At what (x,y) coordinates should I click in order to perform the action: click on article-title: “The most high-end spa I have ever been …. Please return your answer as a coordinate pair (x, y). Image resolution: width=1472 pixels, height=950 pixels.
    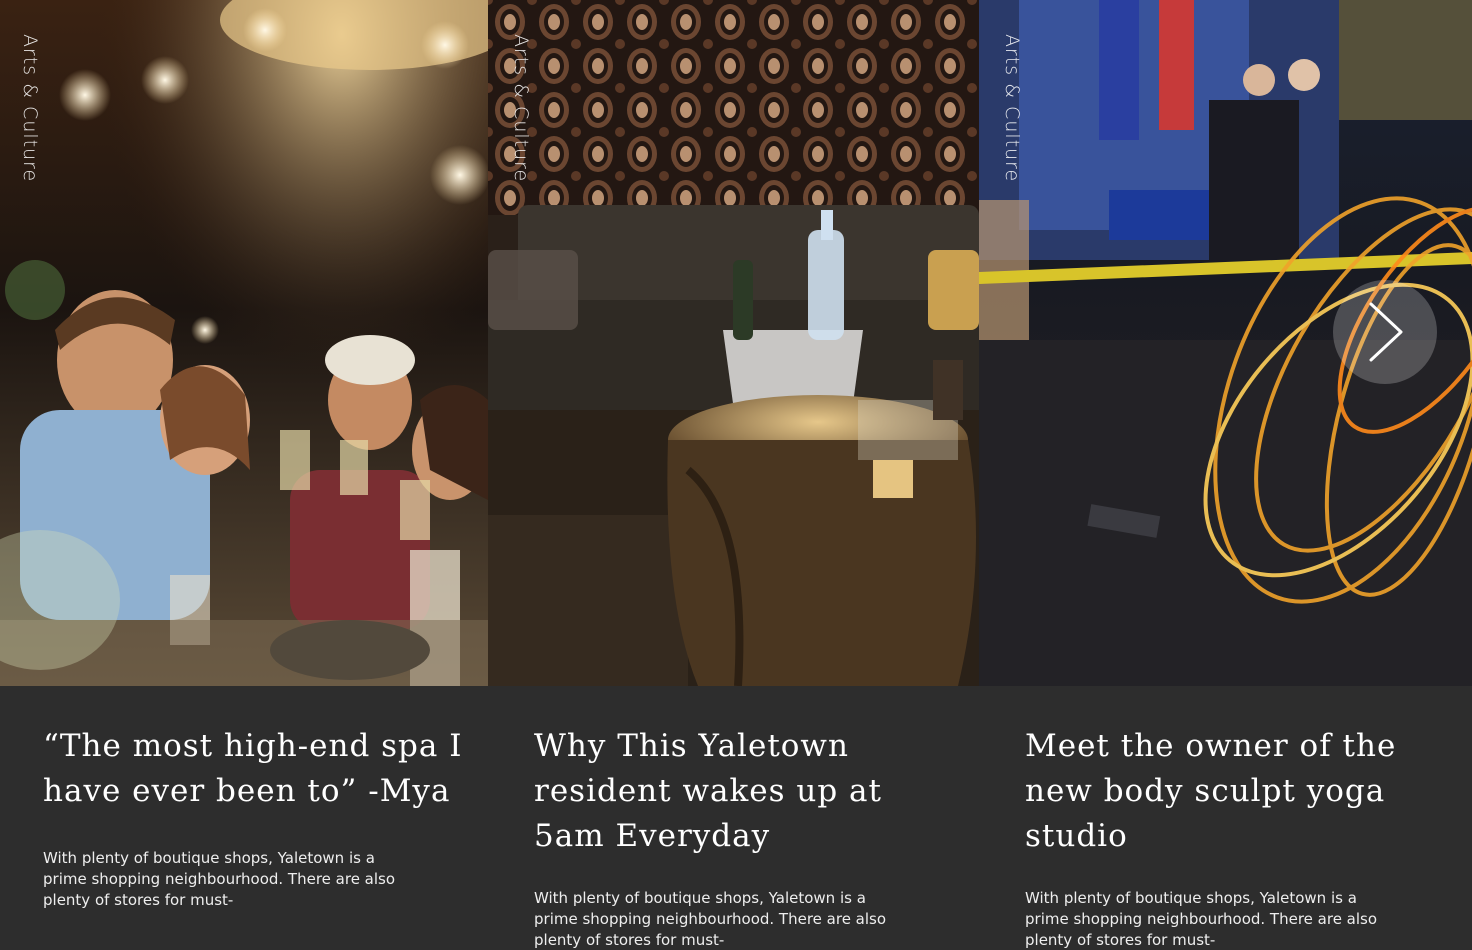
    Looking at the image, I should click on (253, 769).